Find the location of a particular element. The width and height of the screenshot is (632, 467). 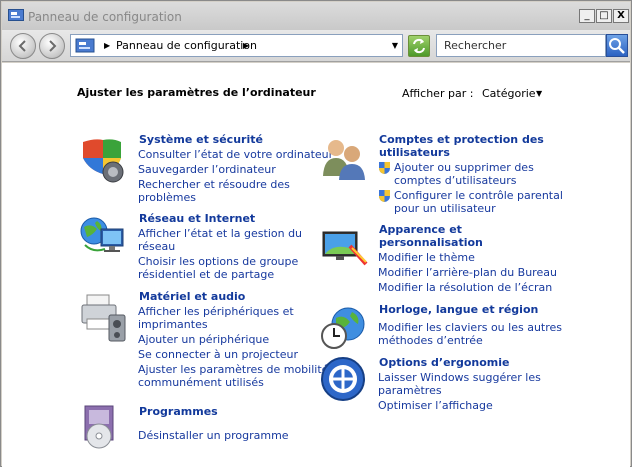

forward-button is located at coordinates (52, 46).